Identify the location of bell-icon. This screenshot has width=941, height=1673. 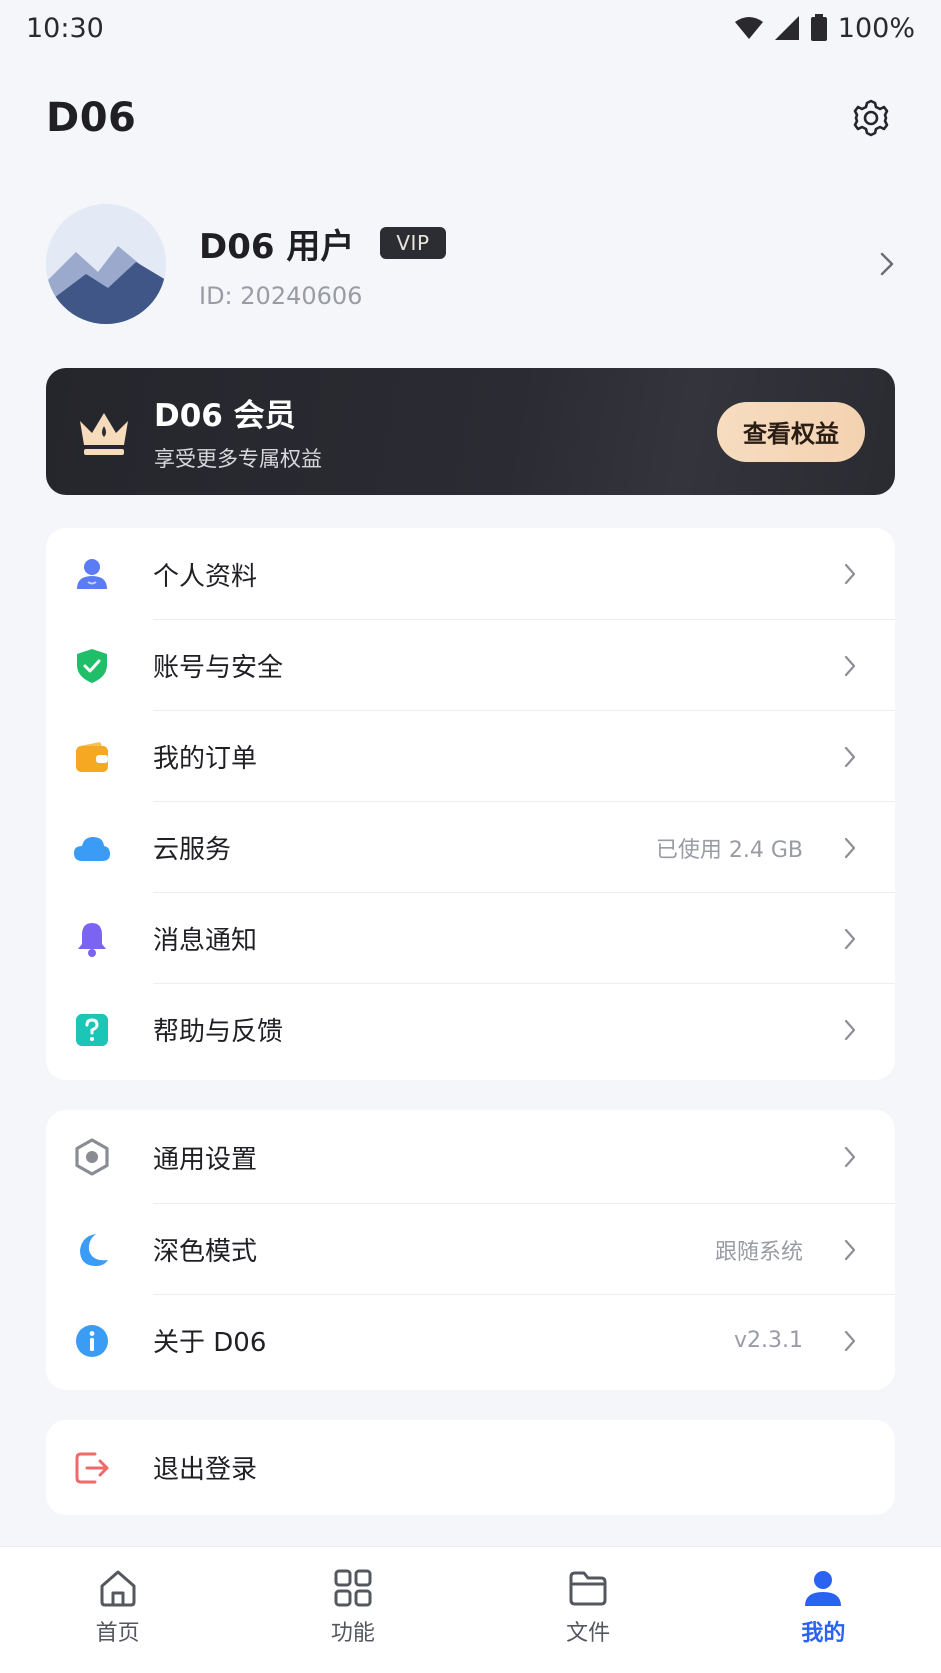
(92, 939).